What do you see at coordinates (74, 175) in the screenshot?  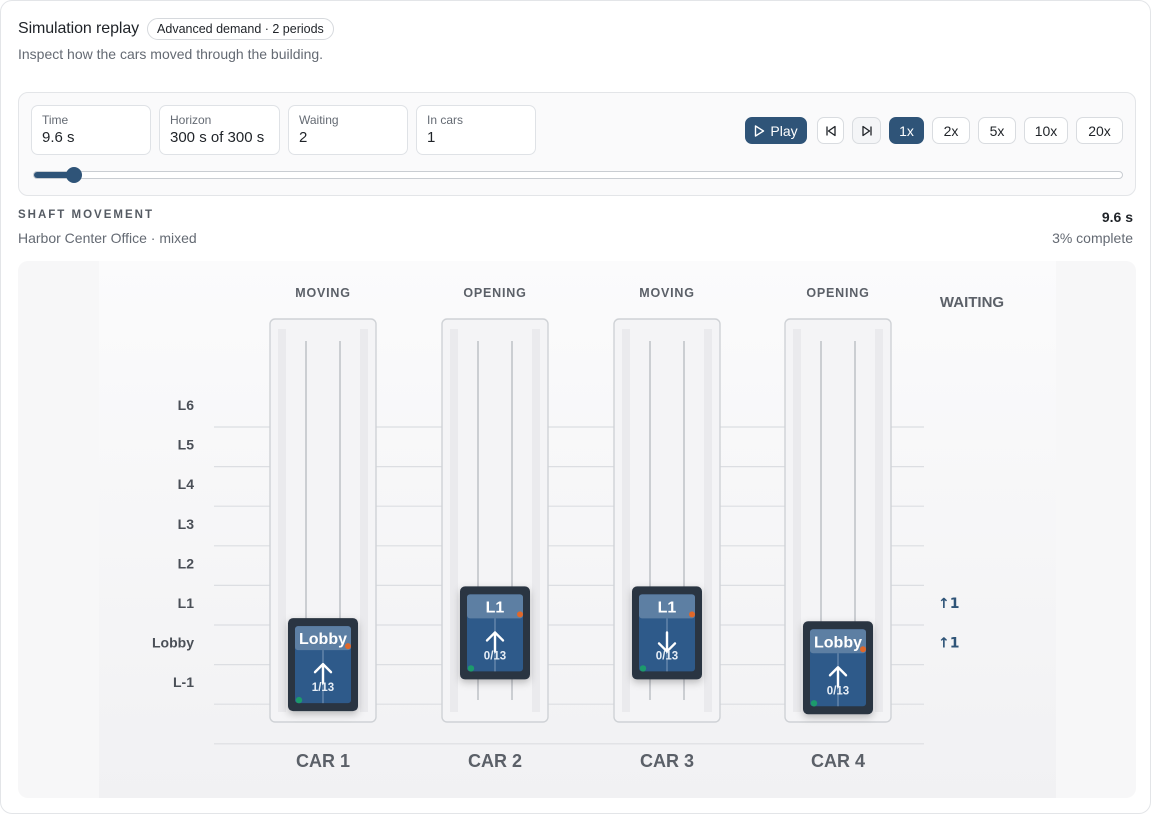 I see `timeline-thumb` at bounding box center [74, 175].